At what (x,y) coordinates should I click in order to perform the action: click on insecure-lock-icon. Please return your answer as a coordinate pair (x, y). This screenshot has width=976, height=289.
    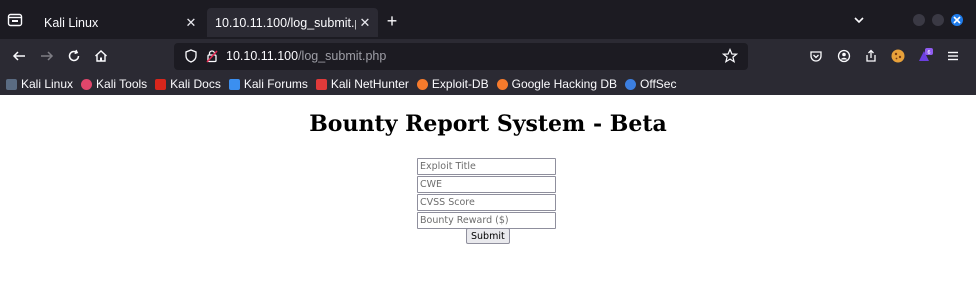
    Looking at the image, I should click on (212, 57).